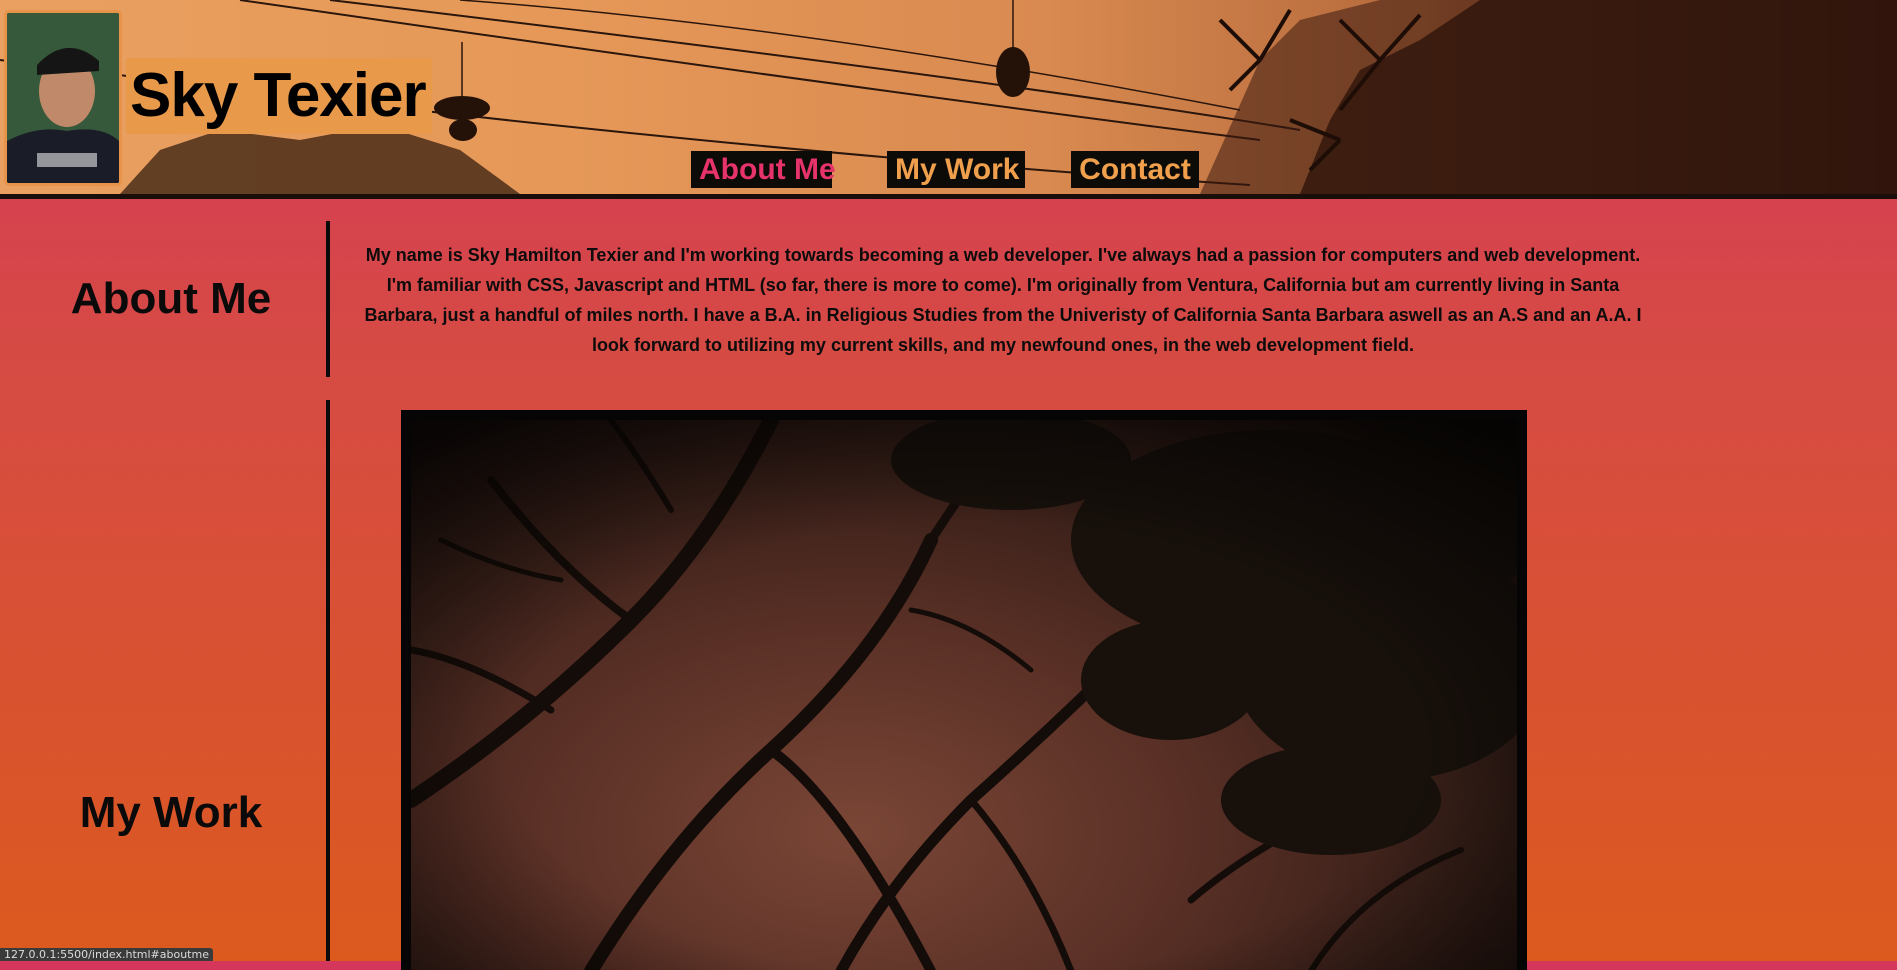  What do you see at coordinates (1135, 169) in the screenshot?
I see `nav-contact: Contact` at bounding box center [1135, 169].